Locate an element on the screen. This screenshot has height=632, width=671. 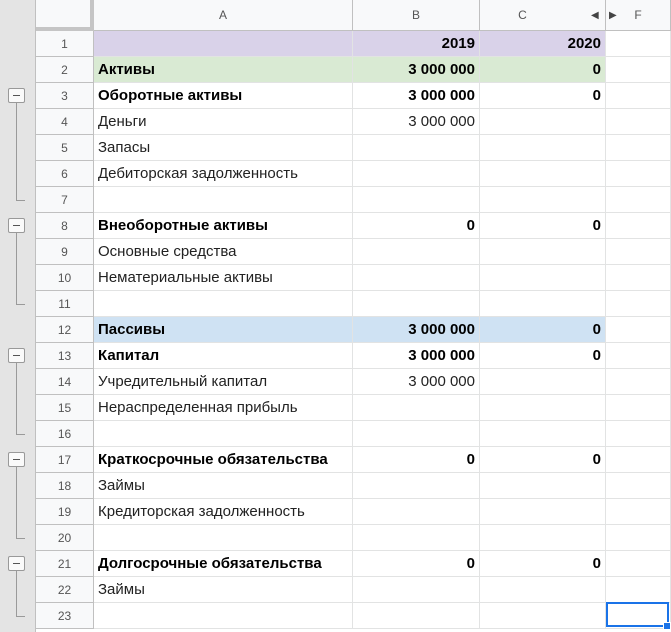
triangle-left-icon: ◀ is located at coordinates (595, 15).